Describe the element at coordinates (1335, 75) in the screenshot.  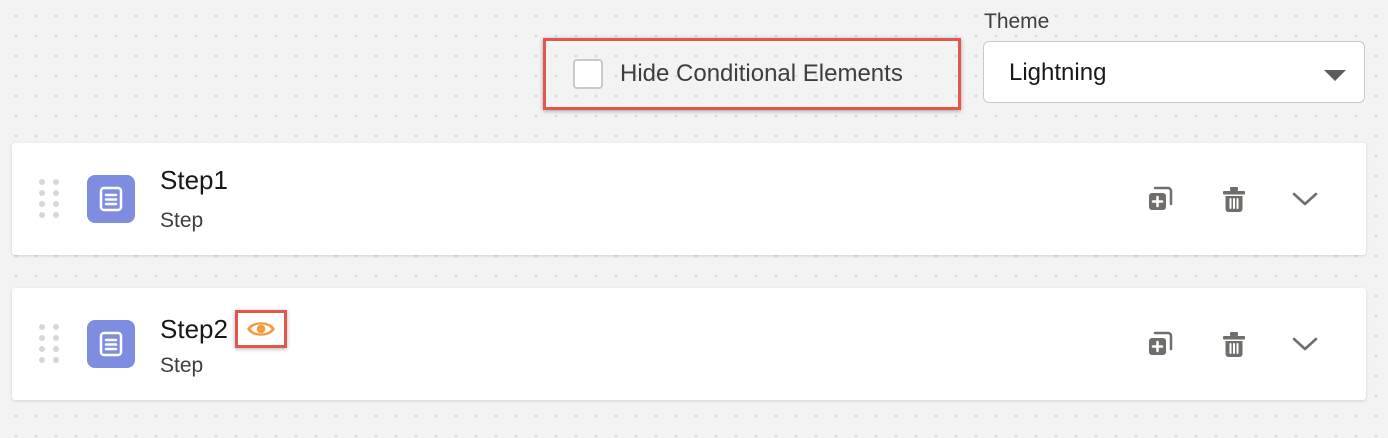
I see `caret-down-icon` at that location.